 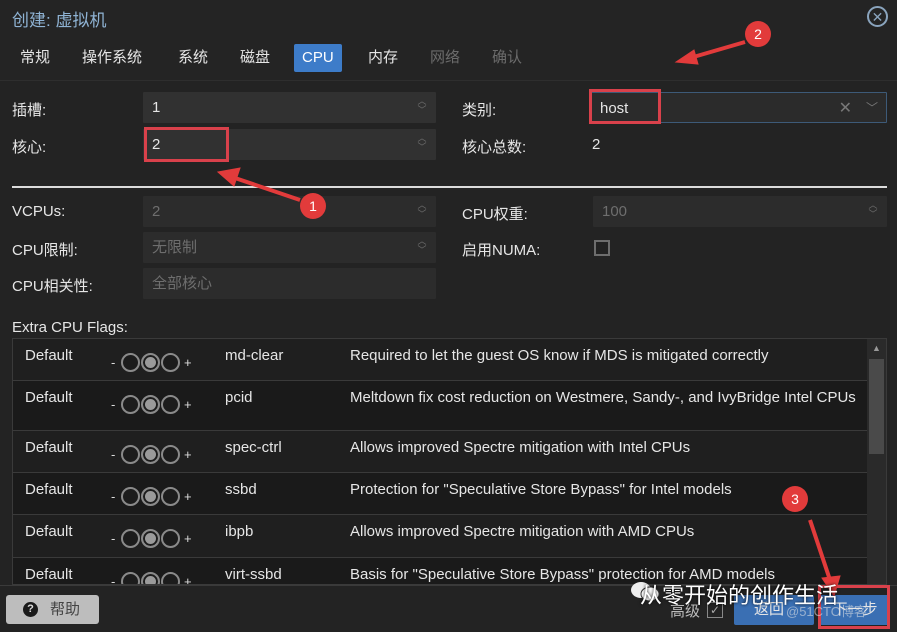 I want to click on tab-memory: 内存, so click(x=383, y=58).